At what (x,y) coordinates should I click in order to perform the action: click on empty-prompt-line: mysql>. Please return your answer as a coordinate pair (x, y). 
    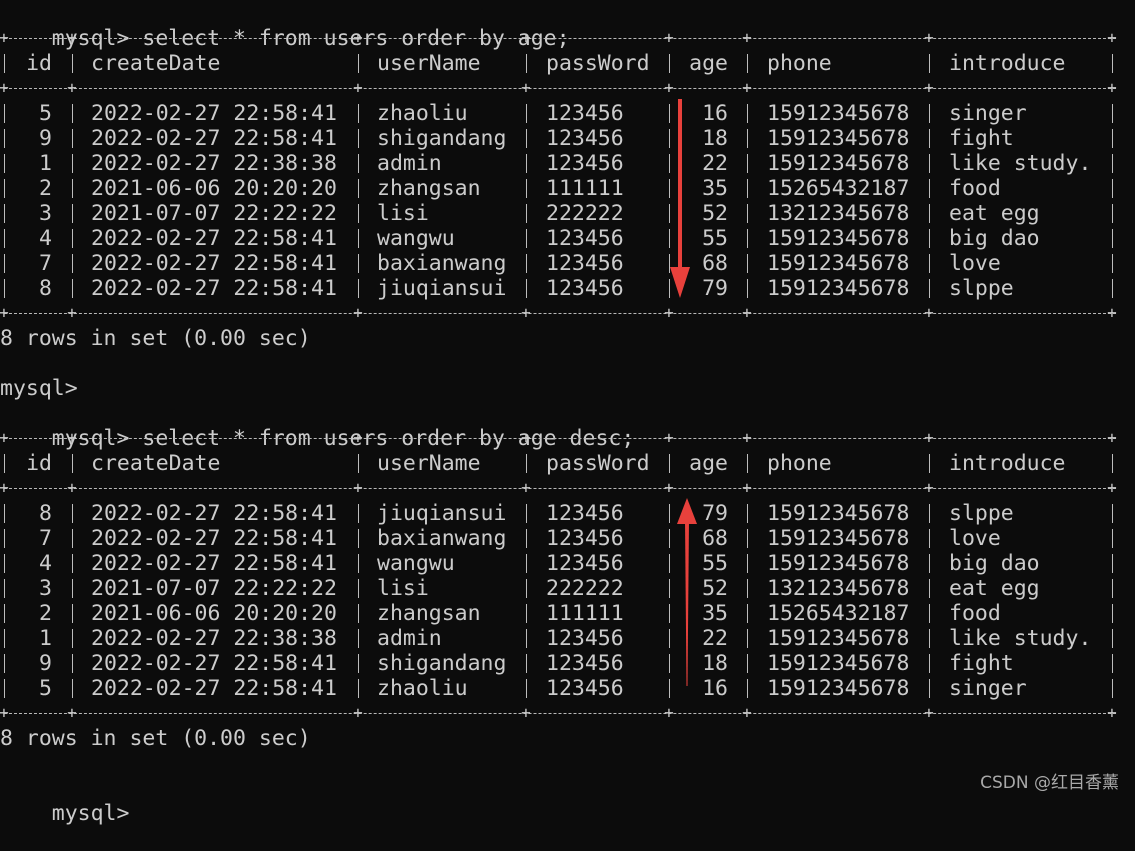
    Looking at the image, I should click on (39, 388).